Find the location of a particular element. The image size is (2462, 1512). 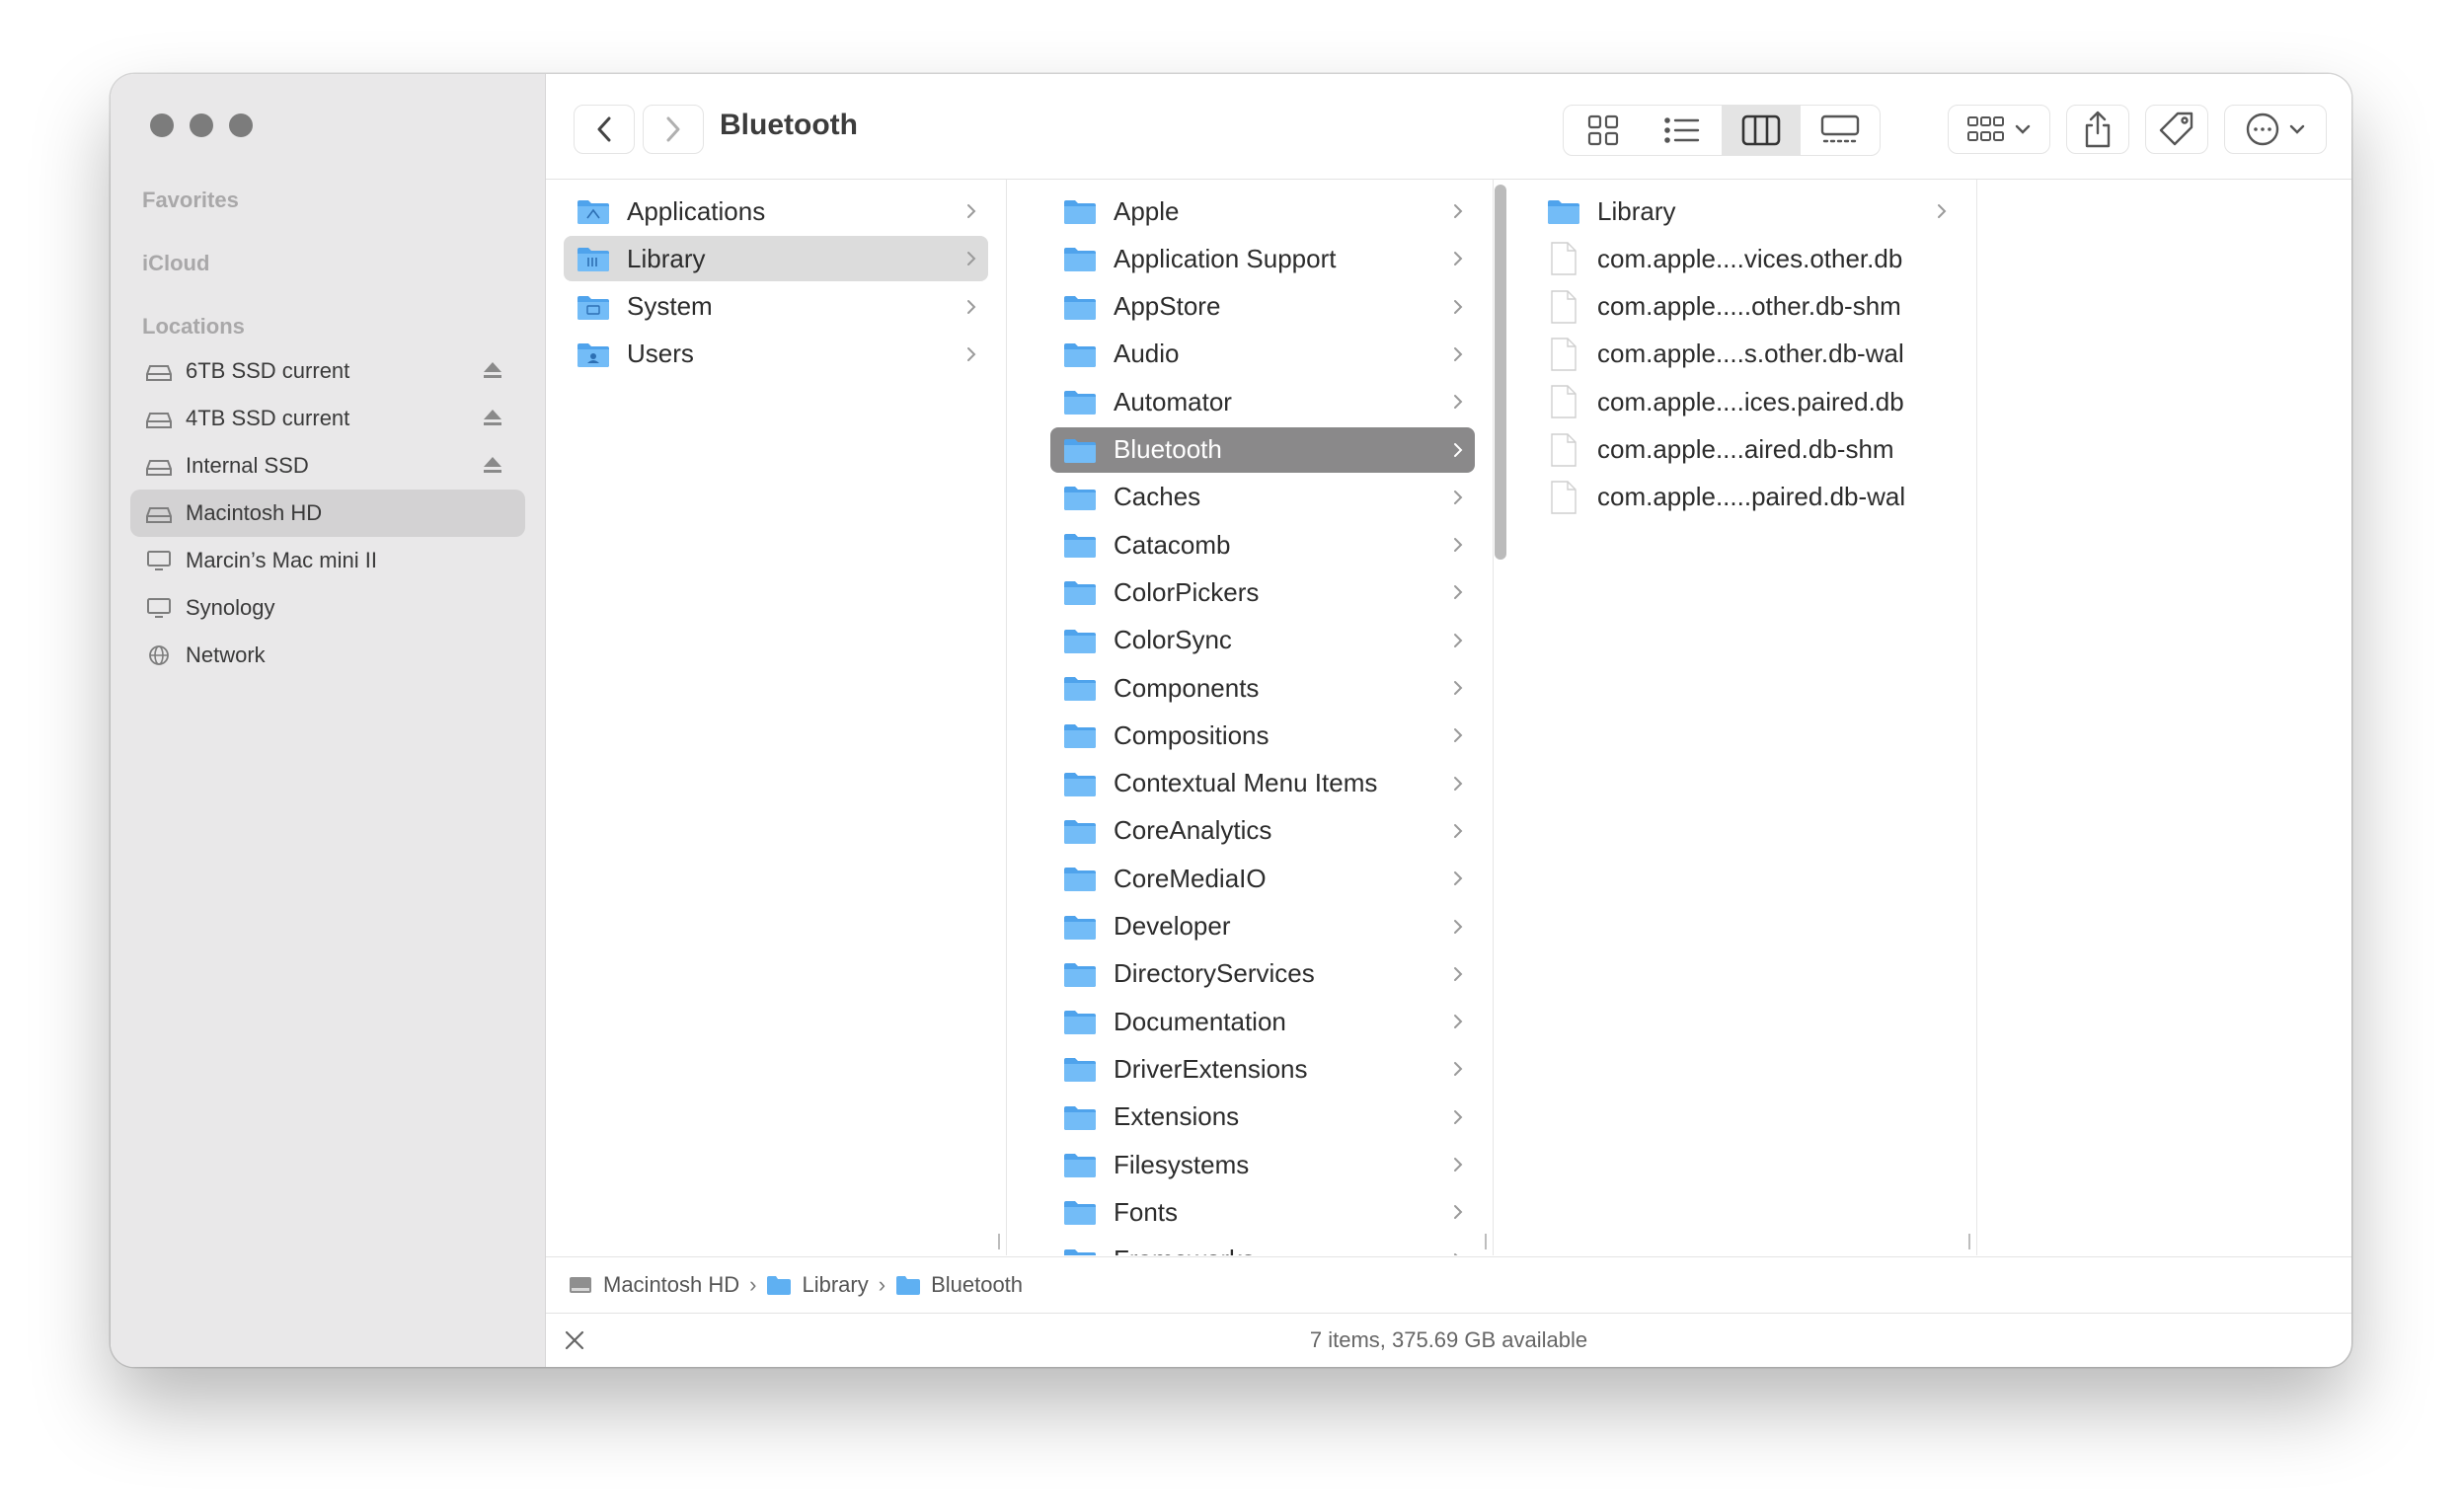

folder-item-automator: Automator is located at coordinates (1262, 402).